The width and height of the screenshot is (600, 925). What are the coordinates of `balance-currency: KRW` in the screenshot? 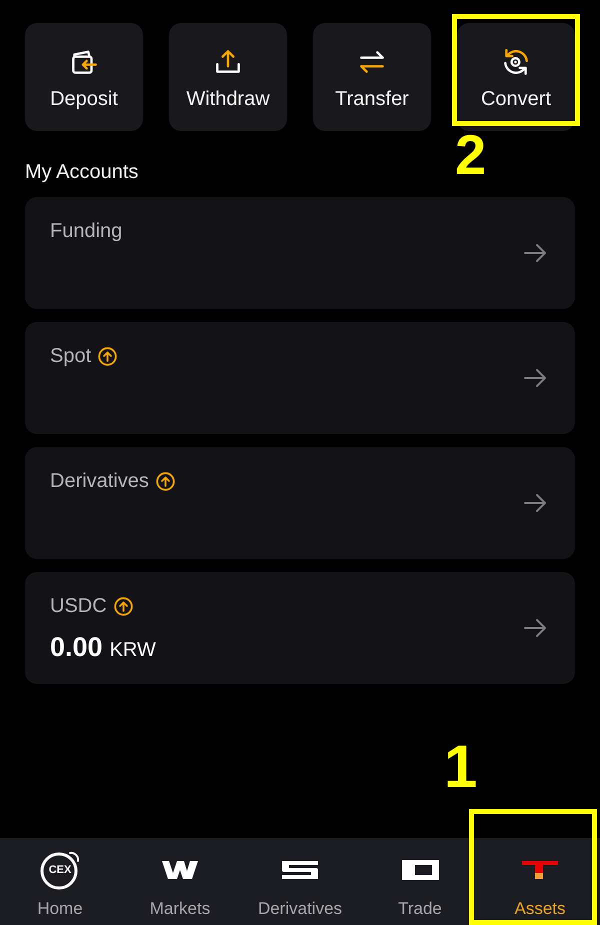 It's located at (133, 650).